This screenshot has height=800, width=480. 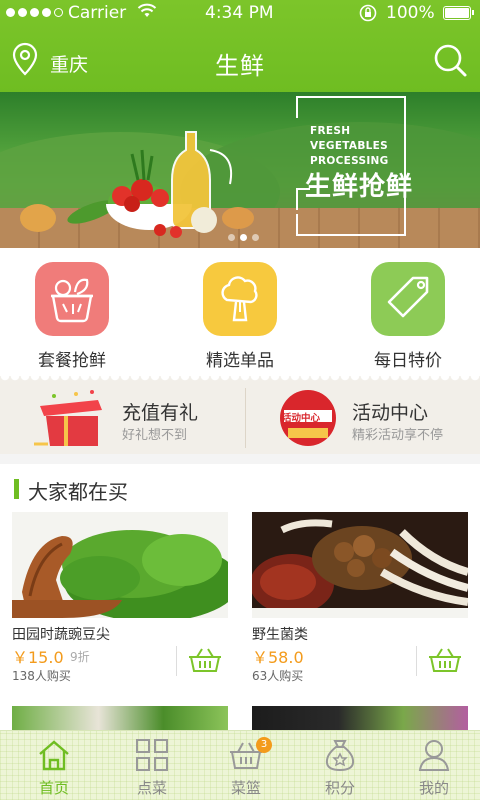 What do you see at coordinates (240, 66) in the screenshot?
I see `page-title: 生鲜` at bounding box center [240, 66].